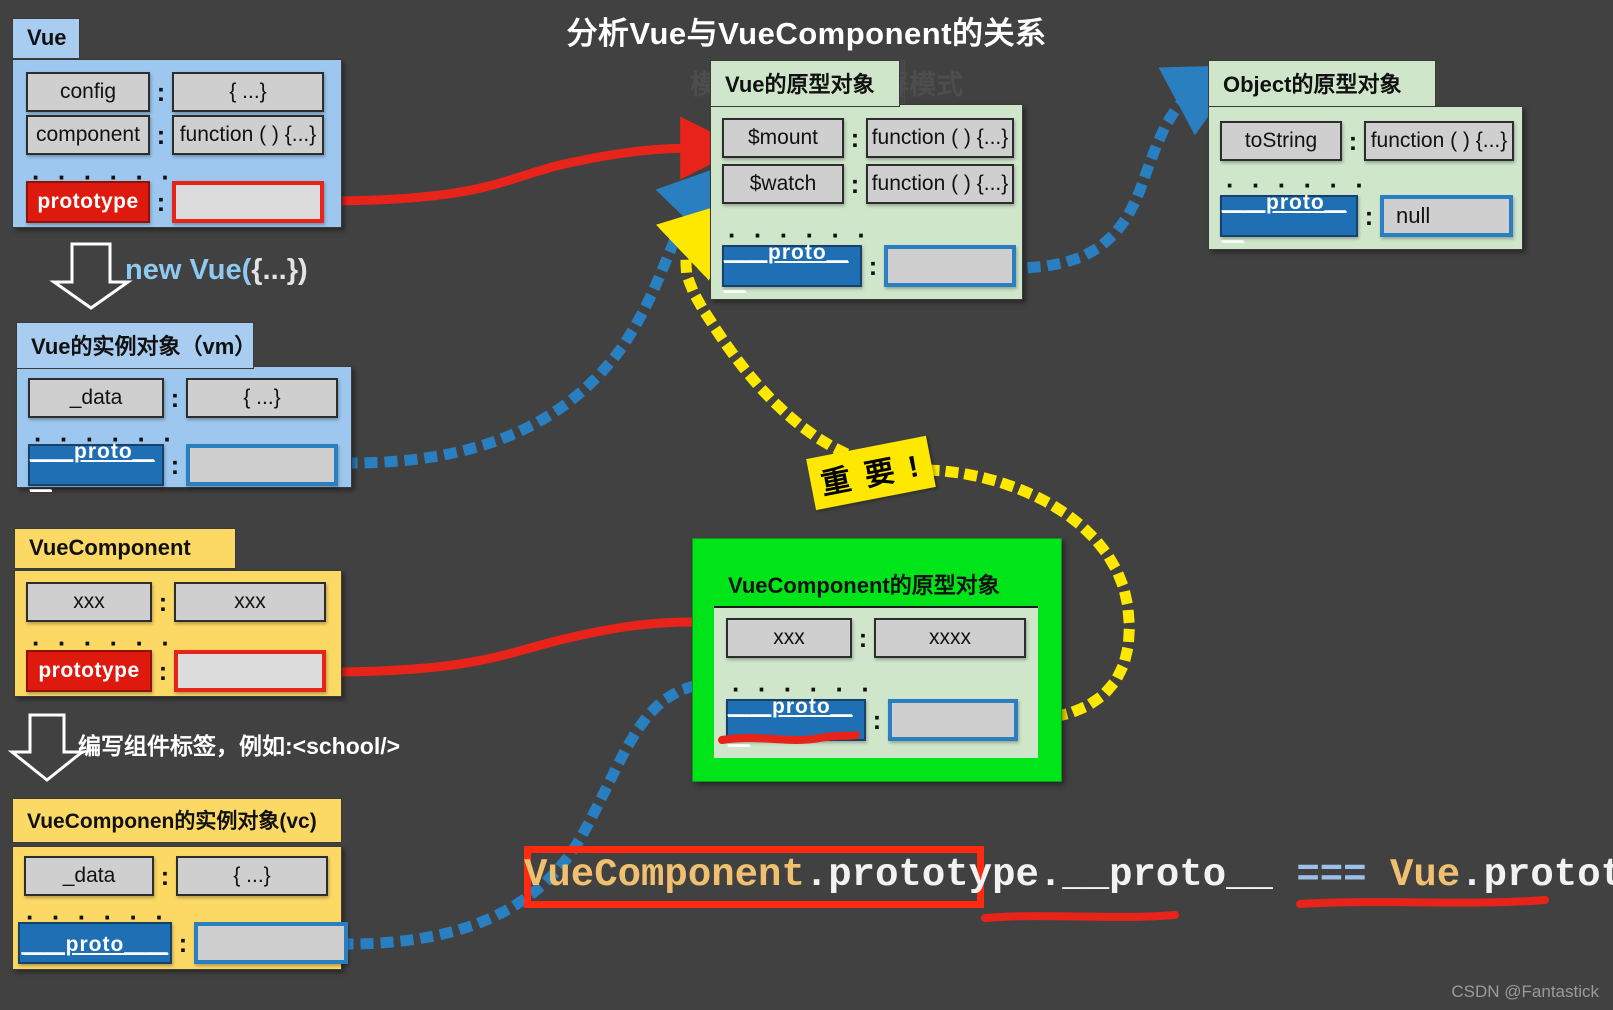 The height and width of the screenshot is (1010, 1613). I want to click on arrow-vuecomponent-prototype-to-vc-proto-obj, so click(508, 647).